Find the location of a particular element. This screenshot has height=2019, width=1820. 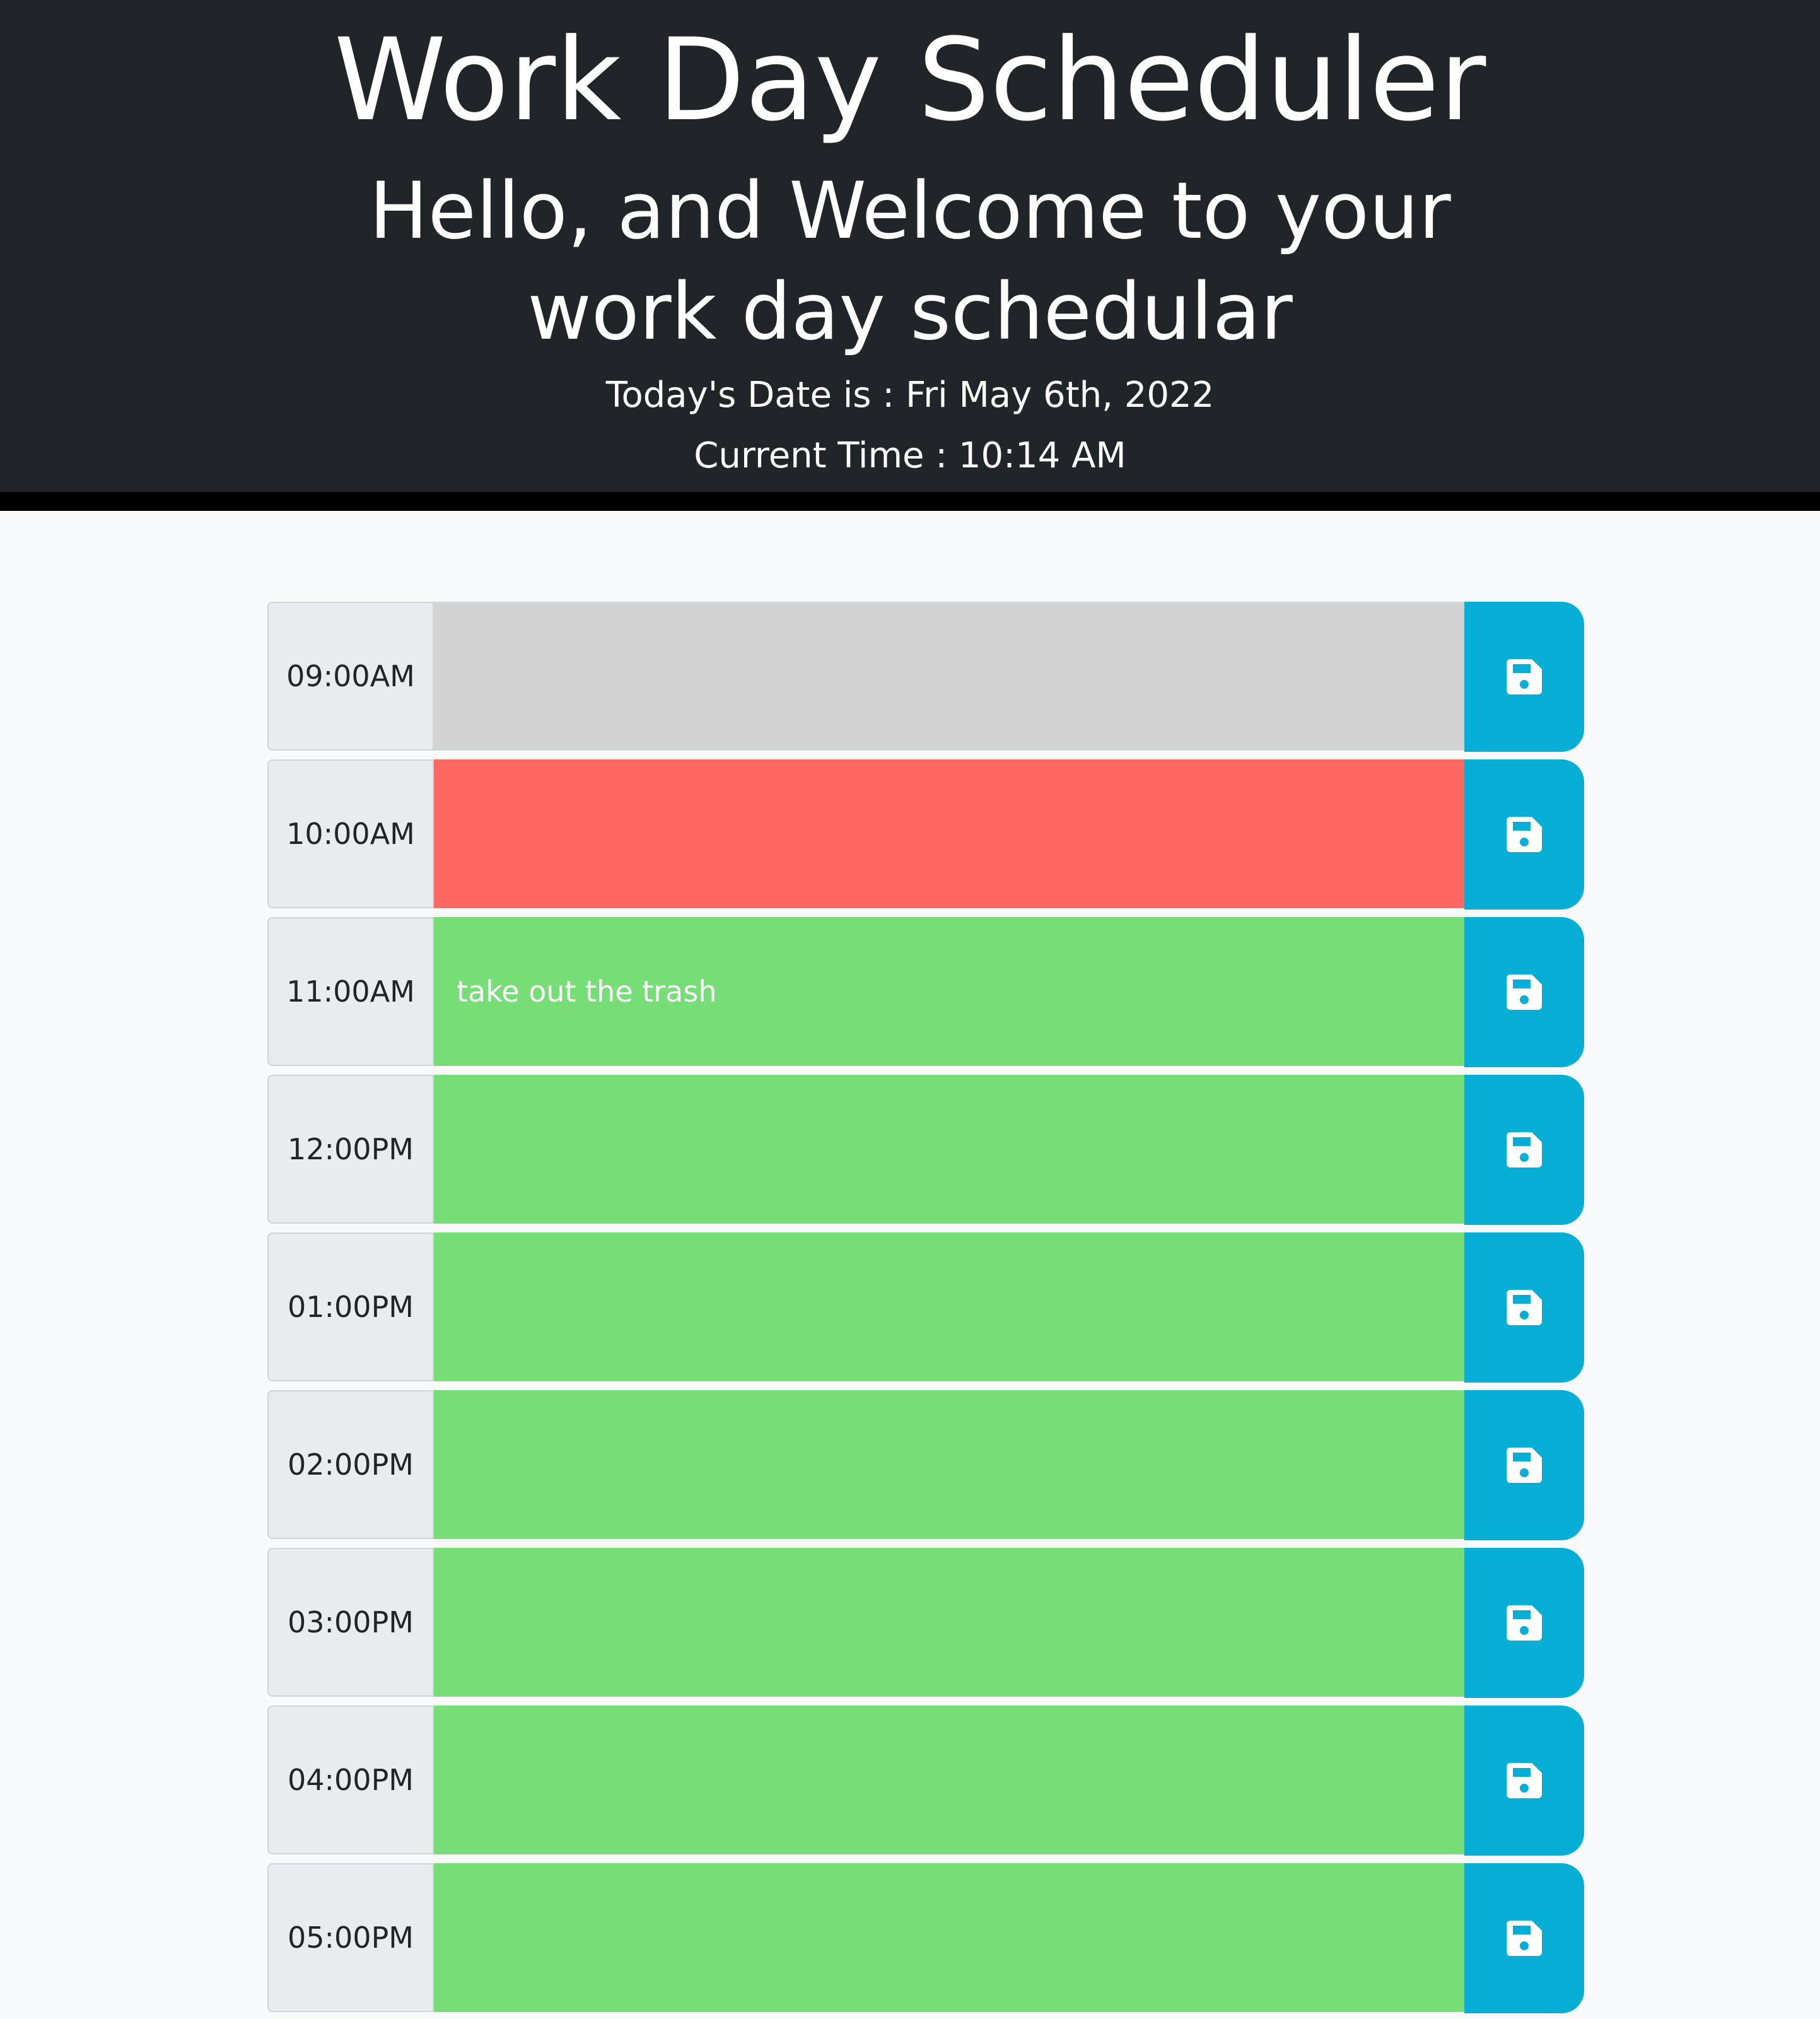

time-block: 11:00AM take out the trash is located at coordinates (925, 992).